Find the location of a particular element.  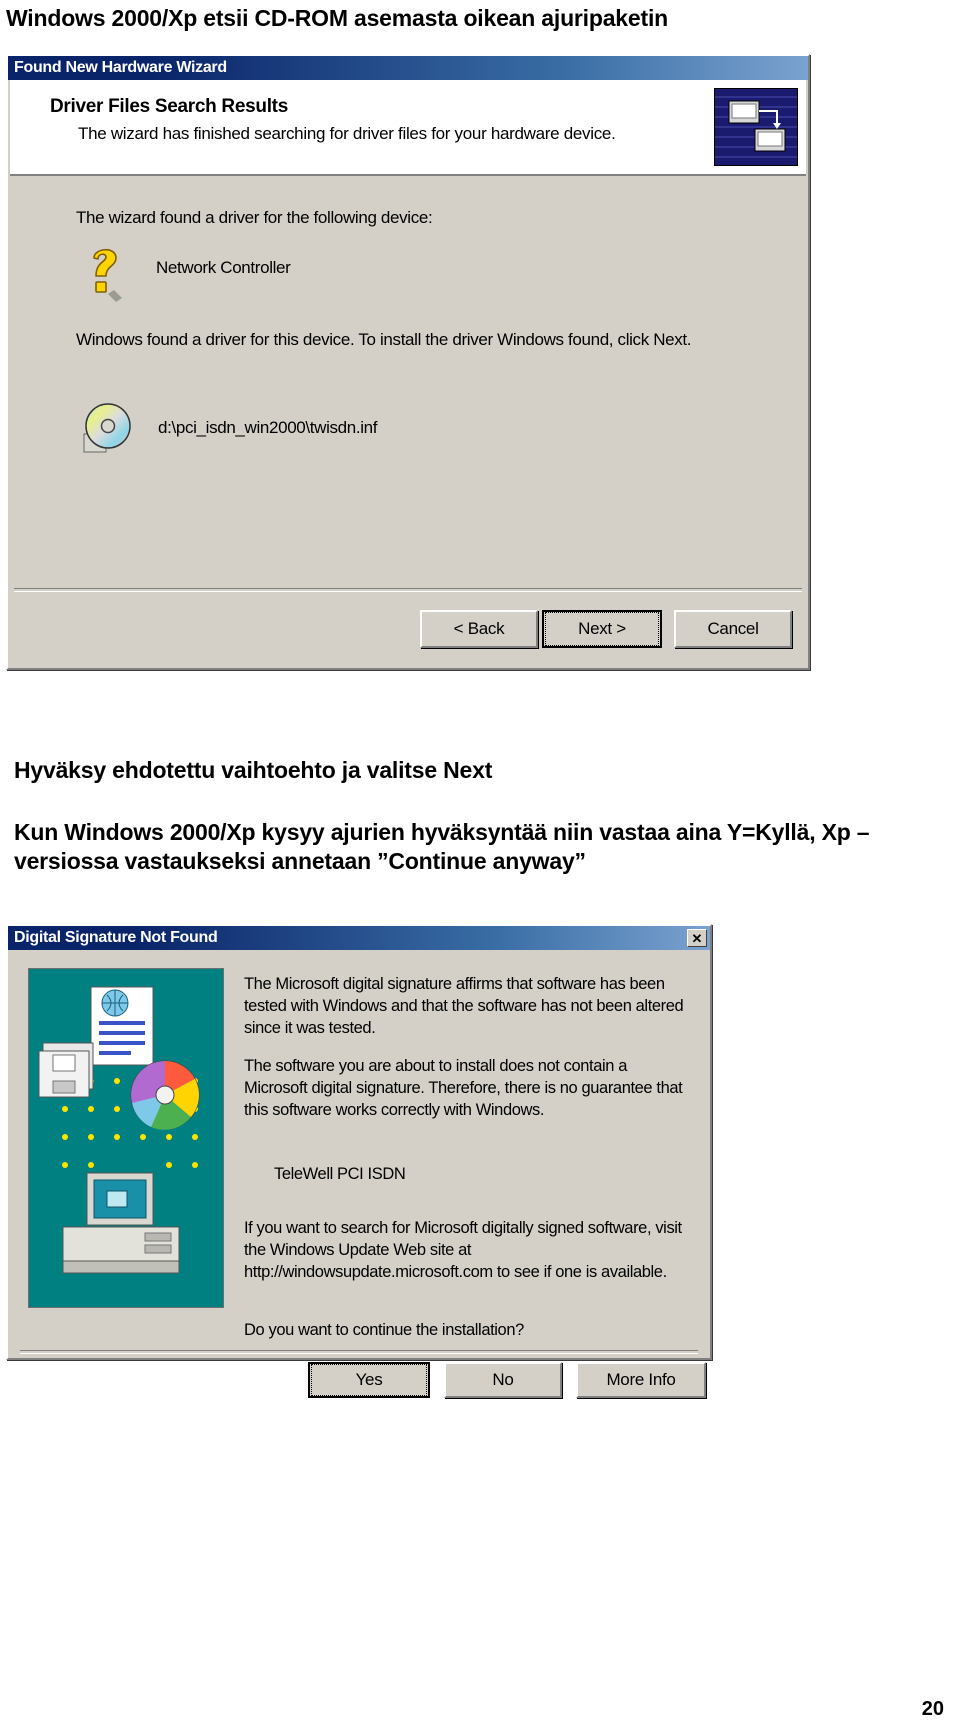

digital-signature-illustration is located at coordinates (126, 1138).